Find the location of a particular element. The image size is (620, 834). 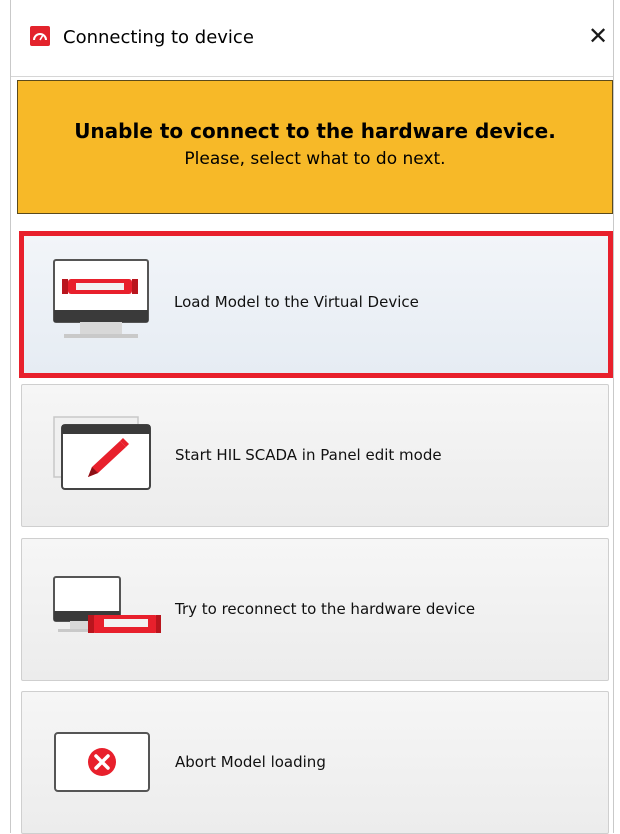

option-label-reconnect: Try to reconnect to the hardware device is located at coordinates (325, 609).